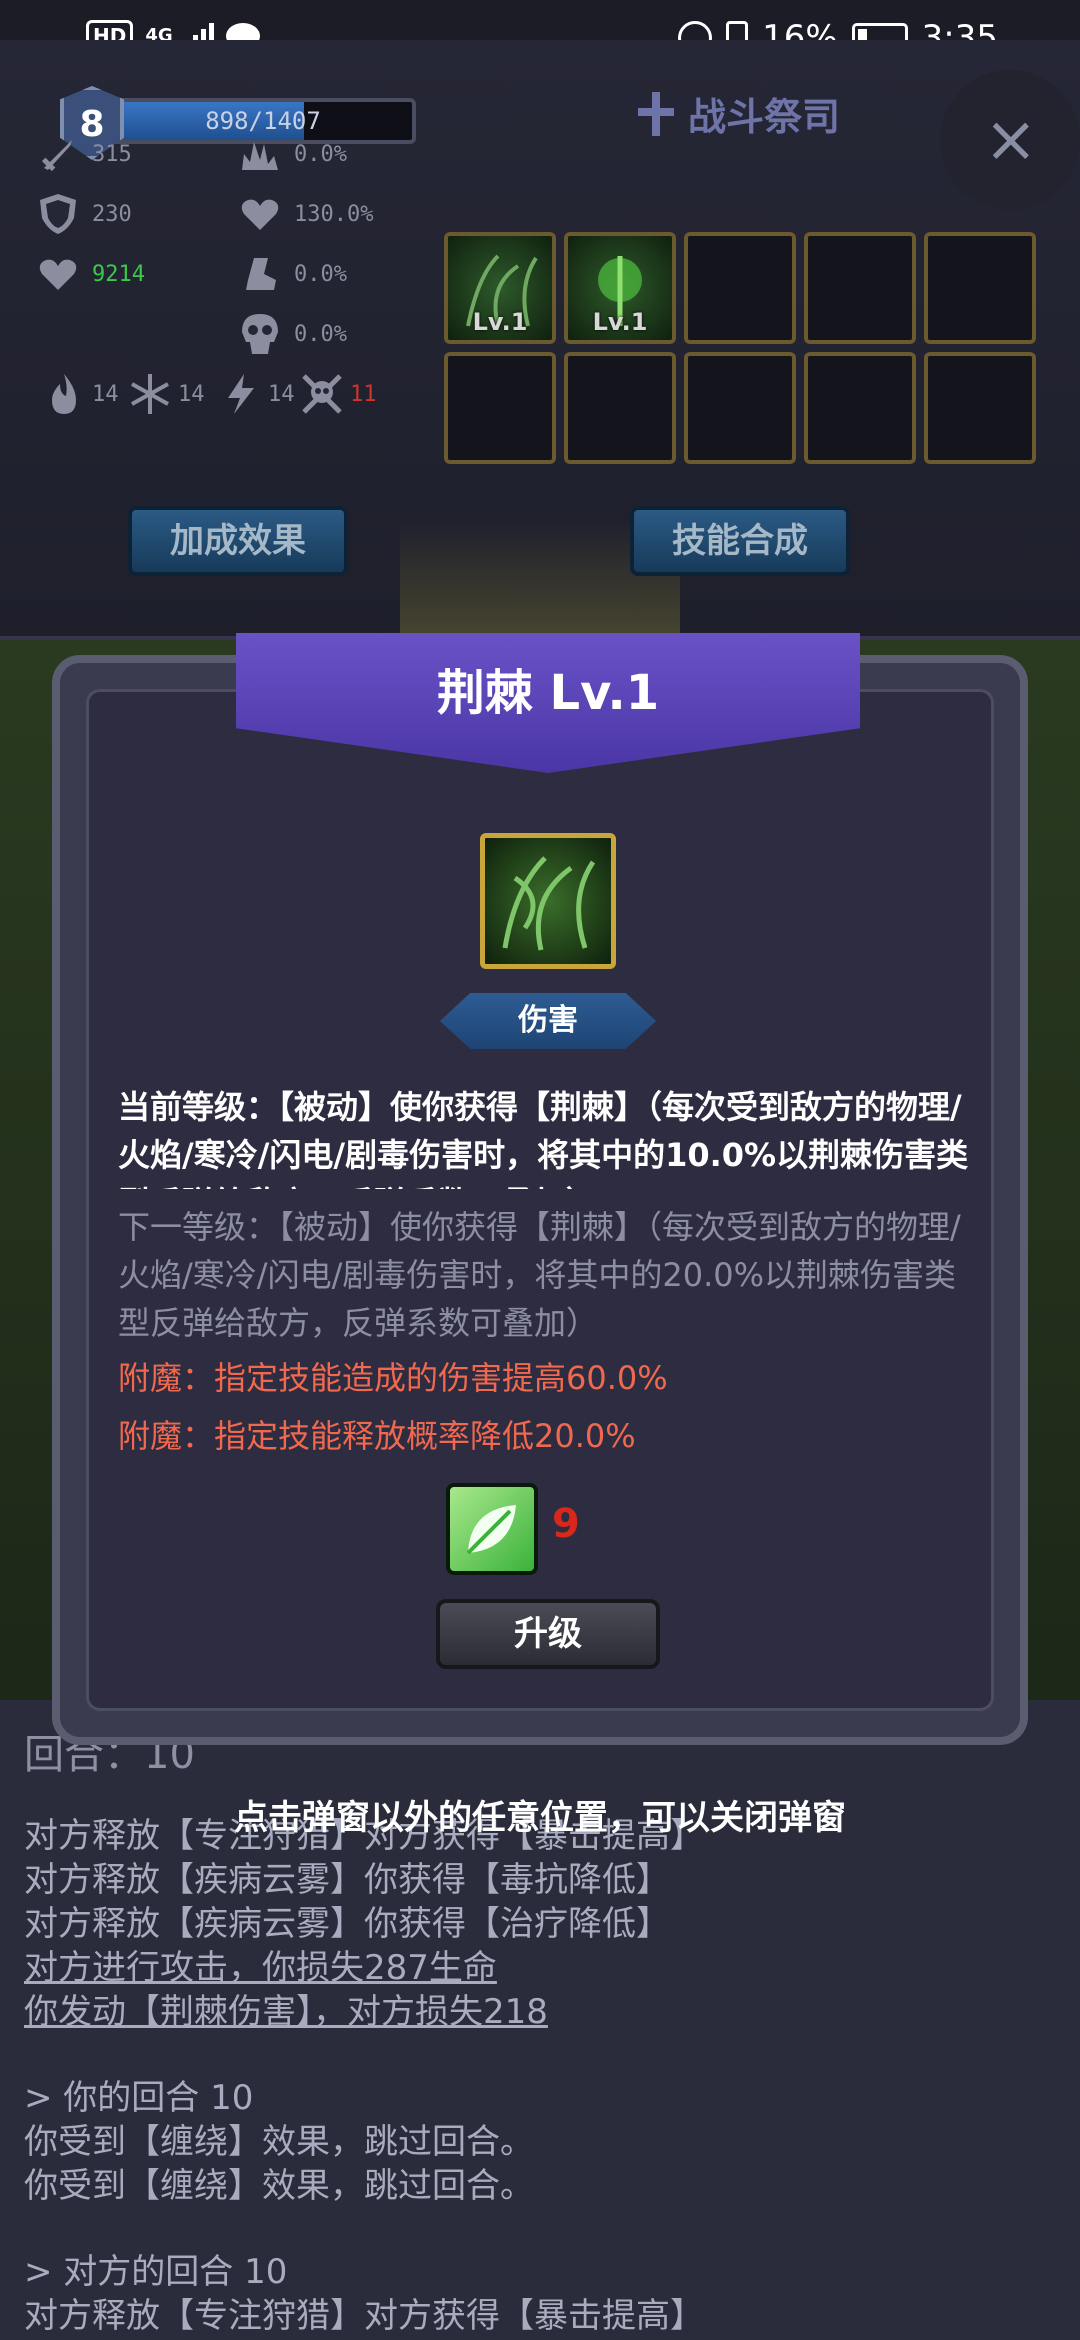 Image resolution: width=1080 pixels, height=2340 pixels. What do you see at coordinates (260, 274) in the screenshot?
I see `boot-icon` at bounding box center [260, 274].